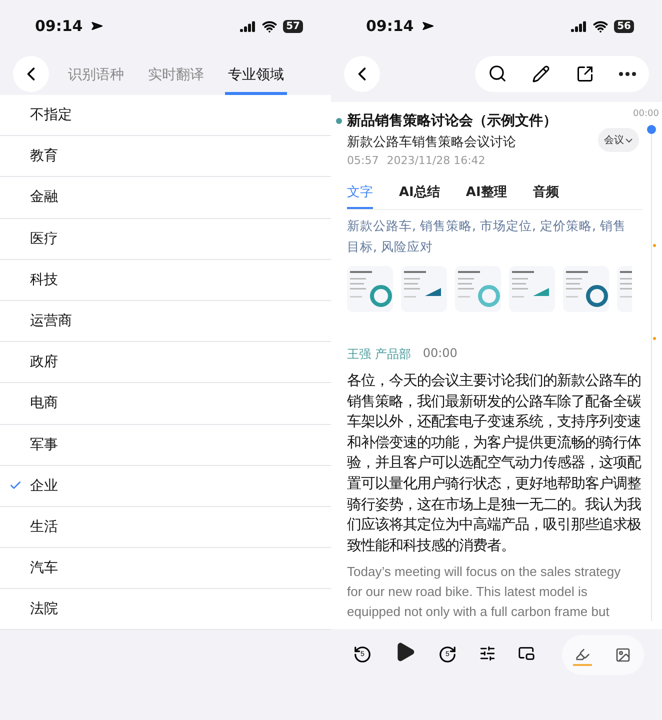  I want to click on tab: AI总结, so click(419, 195).